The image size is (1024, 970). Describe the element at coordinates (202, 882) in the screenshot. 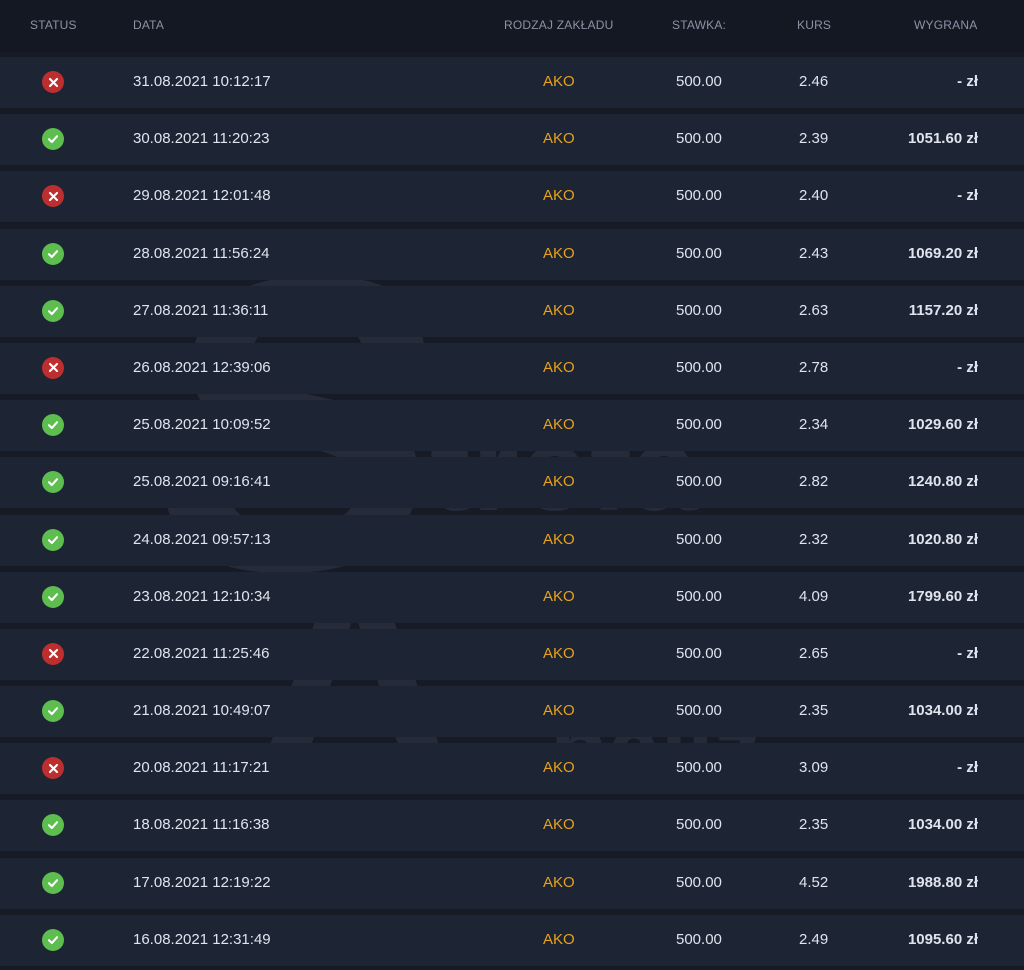

I see `cell-date: 17.08.2021 12:19:22` at that location.